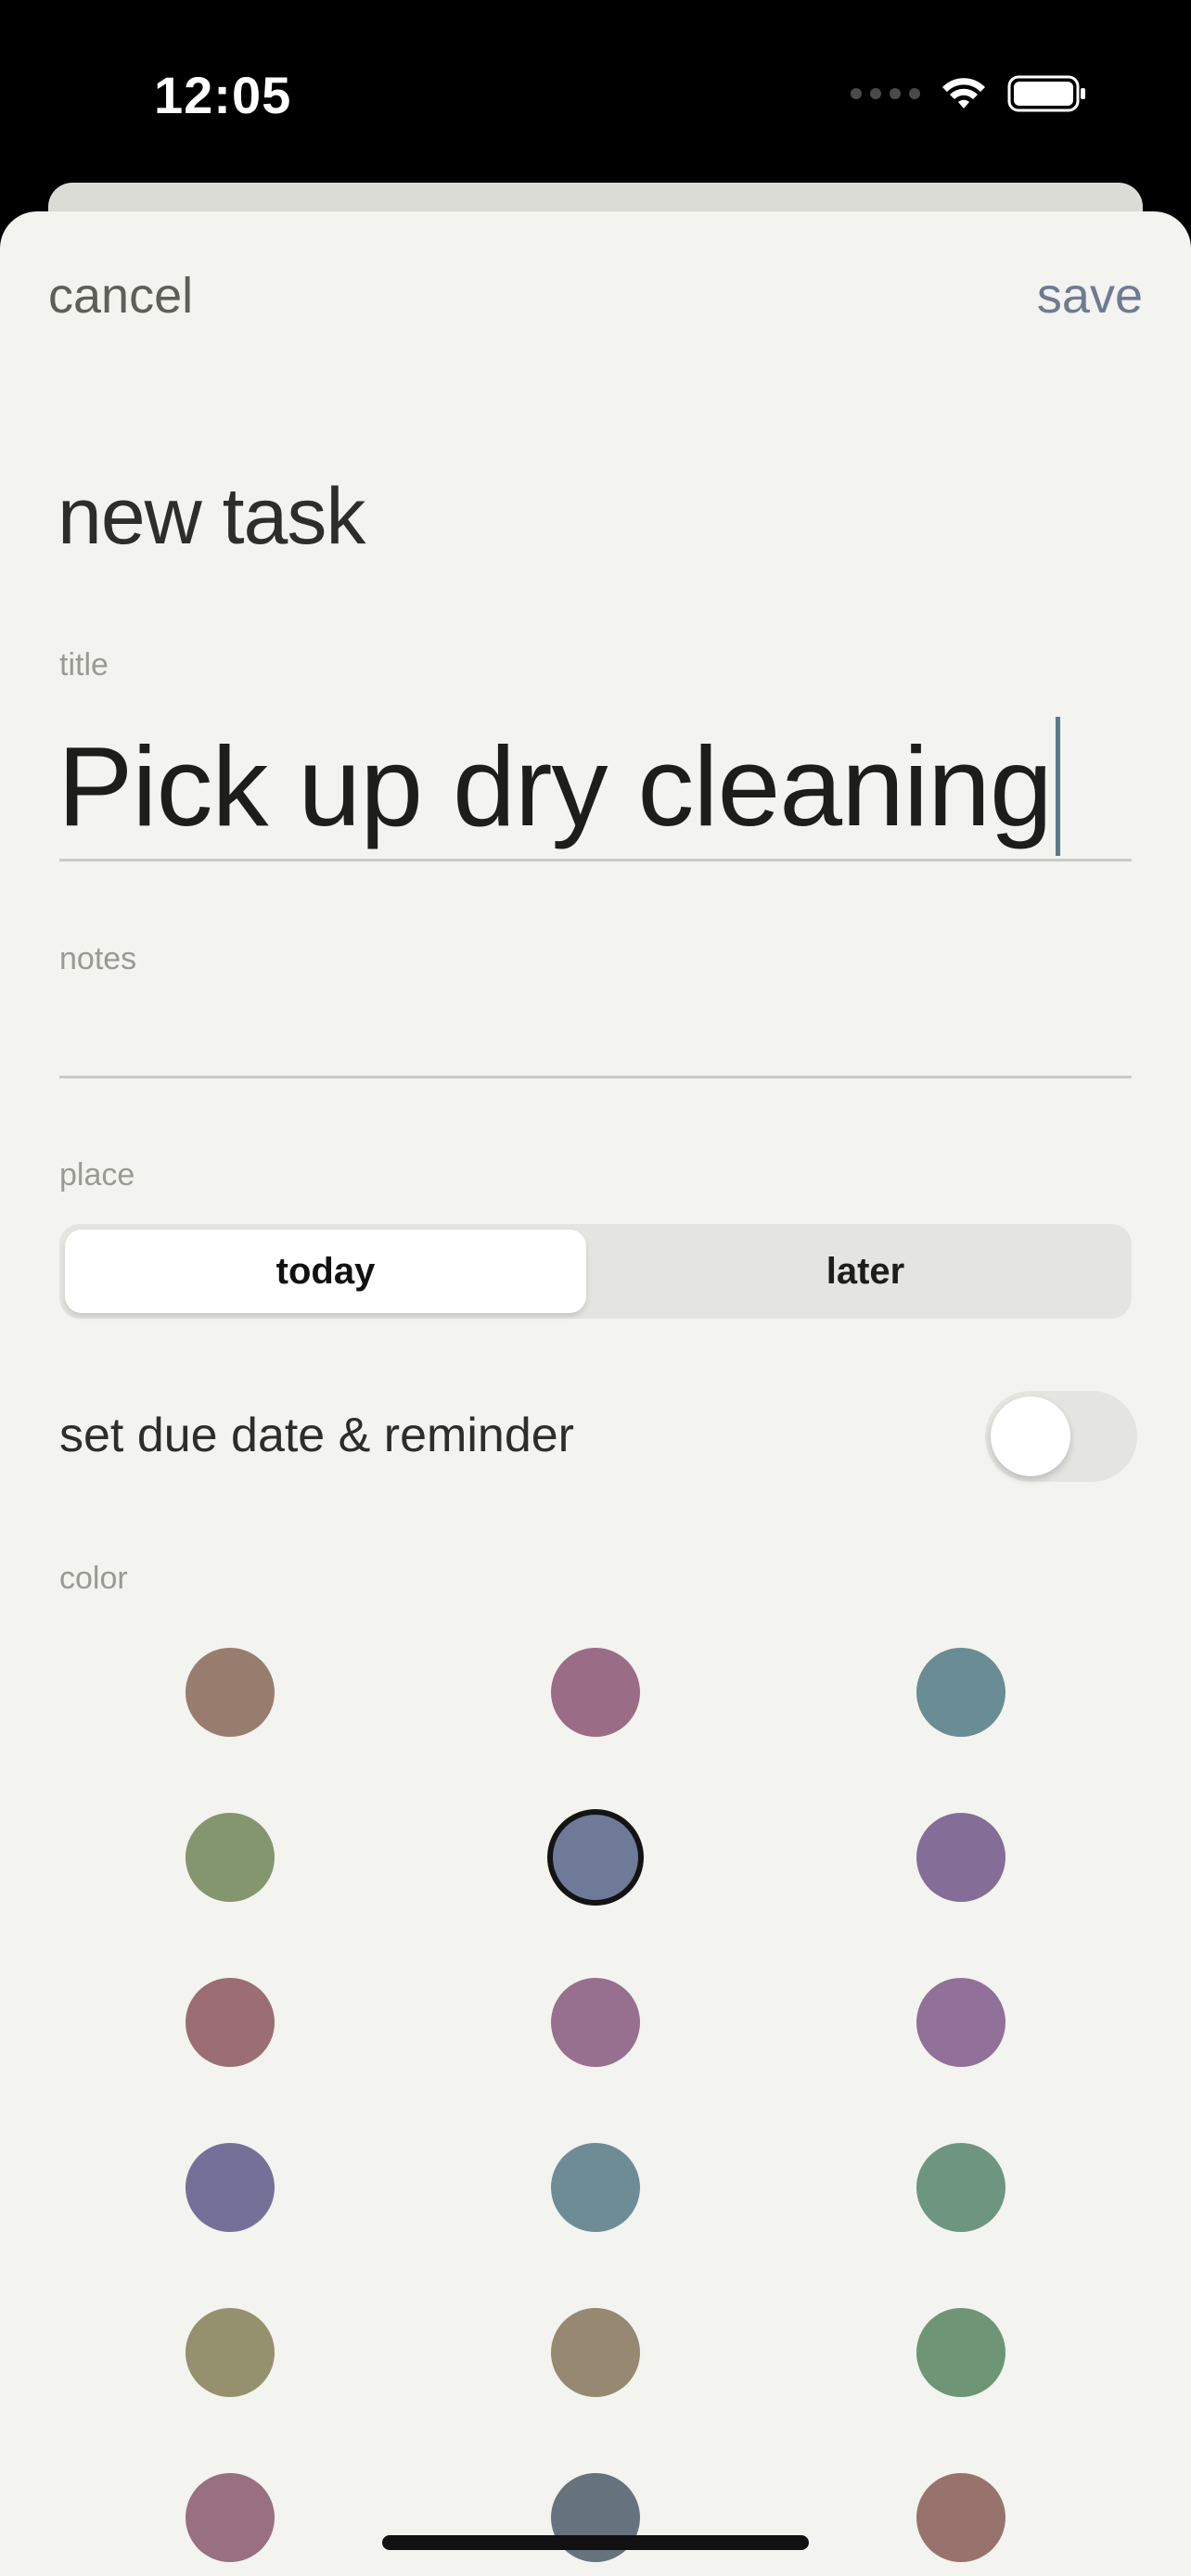  Describe the element at coordinates (595, 1077) in the screenshot. I see `notes-underline` at that location.